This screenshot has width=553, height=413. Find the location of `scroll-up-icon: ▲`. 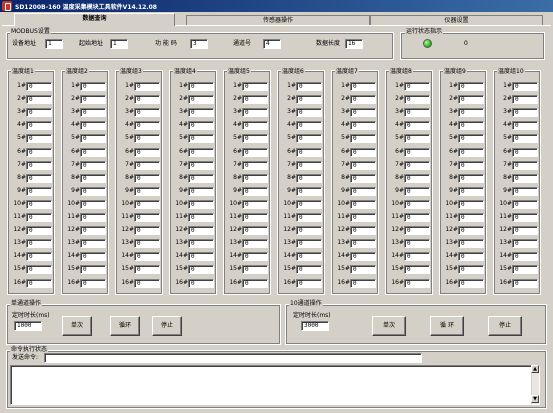

scroll-up-icon: ▲ is located at coordinates (535, 369).